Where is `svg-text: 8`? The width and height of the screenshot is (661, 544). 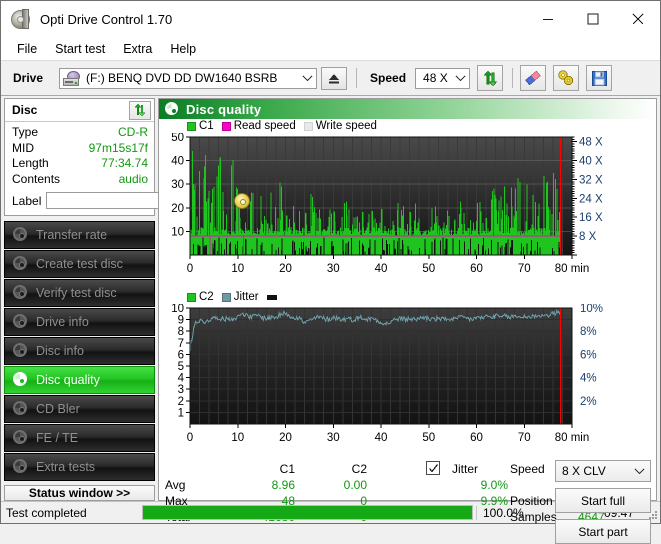 svg-text: 8 is located at coordinates (181, 332).